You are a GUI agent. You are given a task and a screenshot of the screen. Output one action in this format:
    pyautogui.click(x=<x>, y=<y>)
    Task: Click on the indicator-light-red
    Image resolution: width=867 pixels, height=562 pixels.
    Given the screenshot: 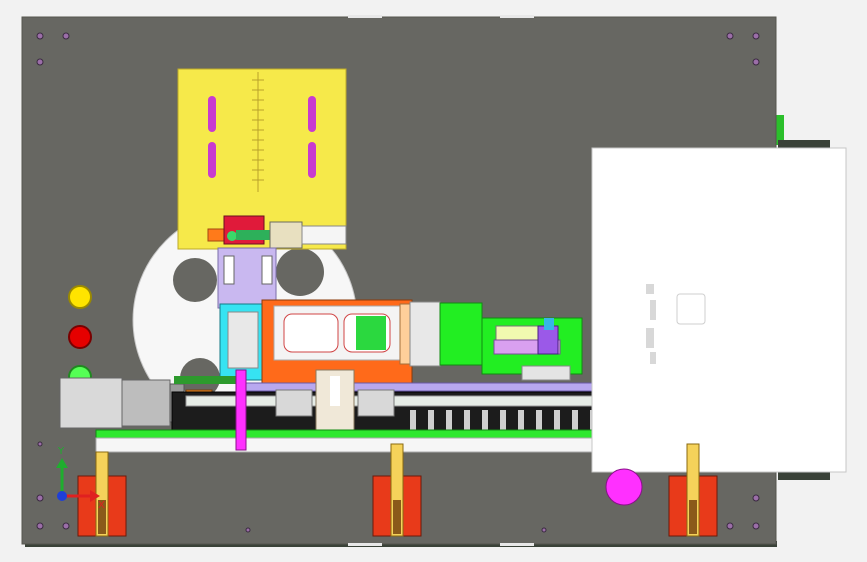 What is the action you would take?
    pyautogui.click(x=80, y=337)
    